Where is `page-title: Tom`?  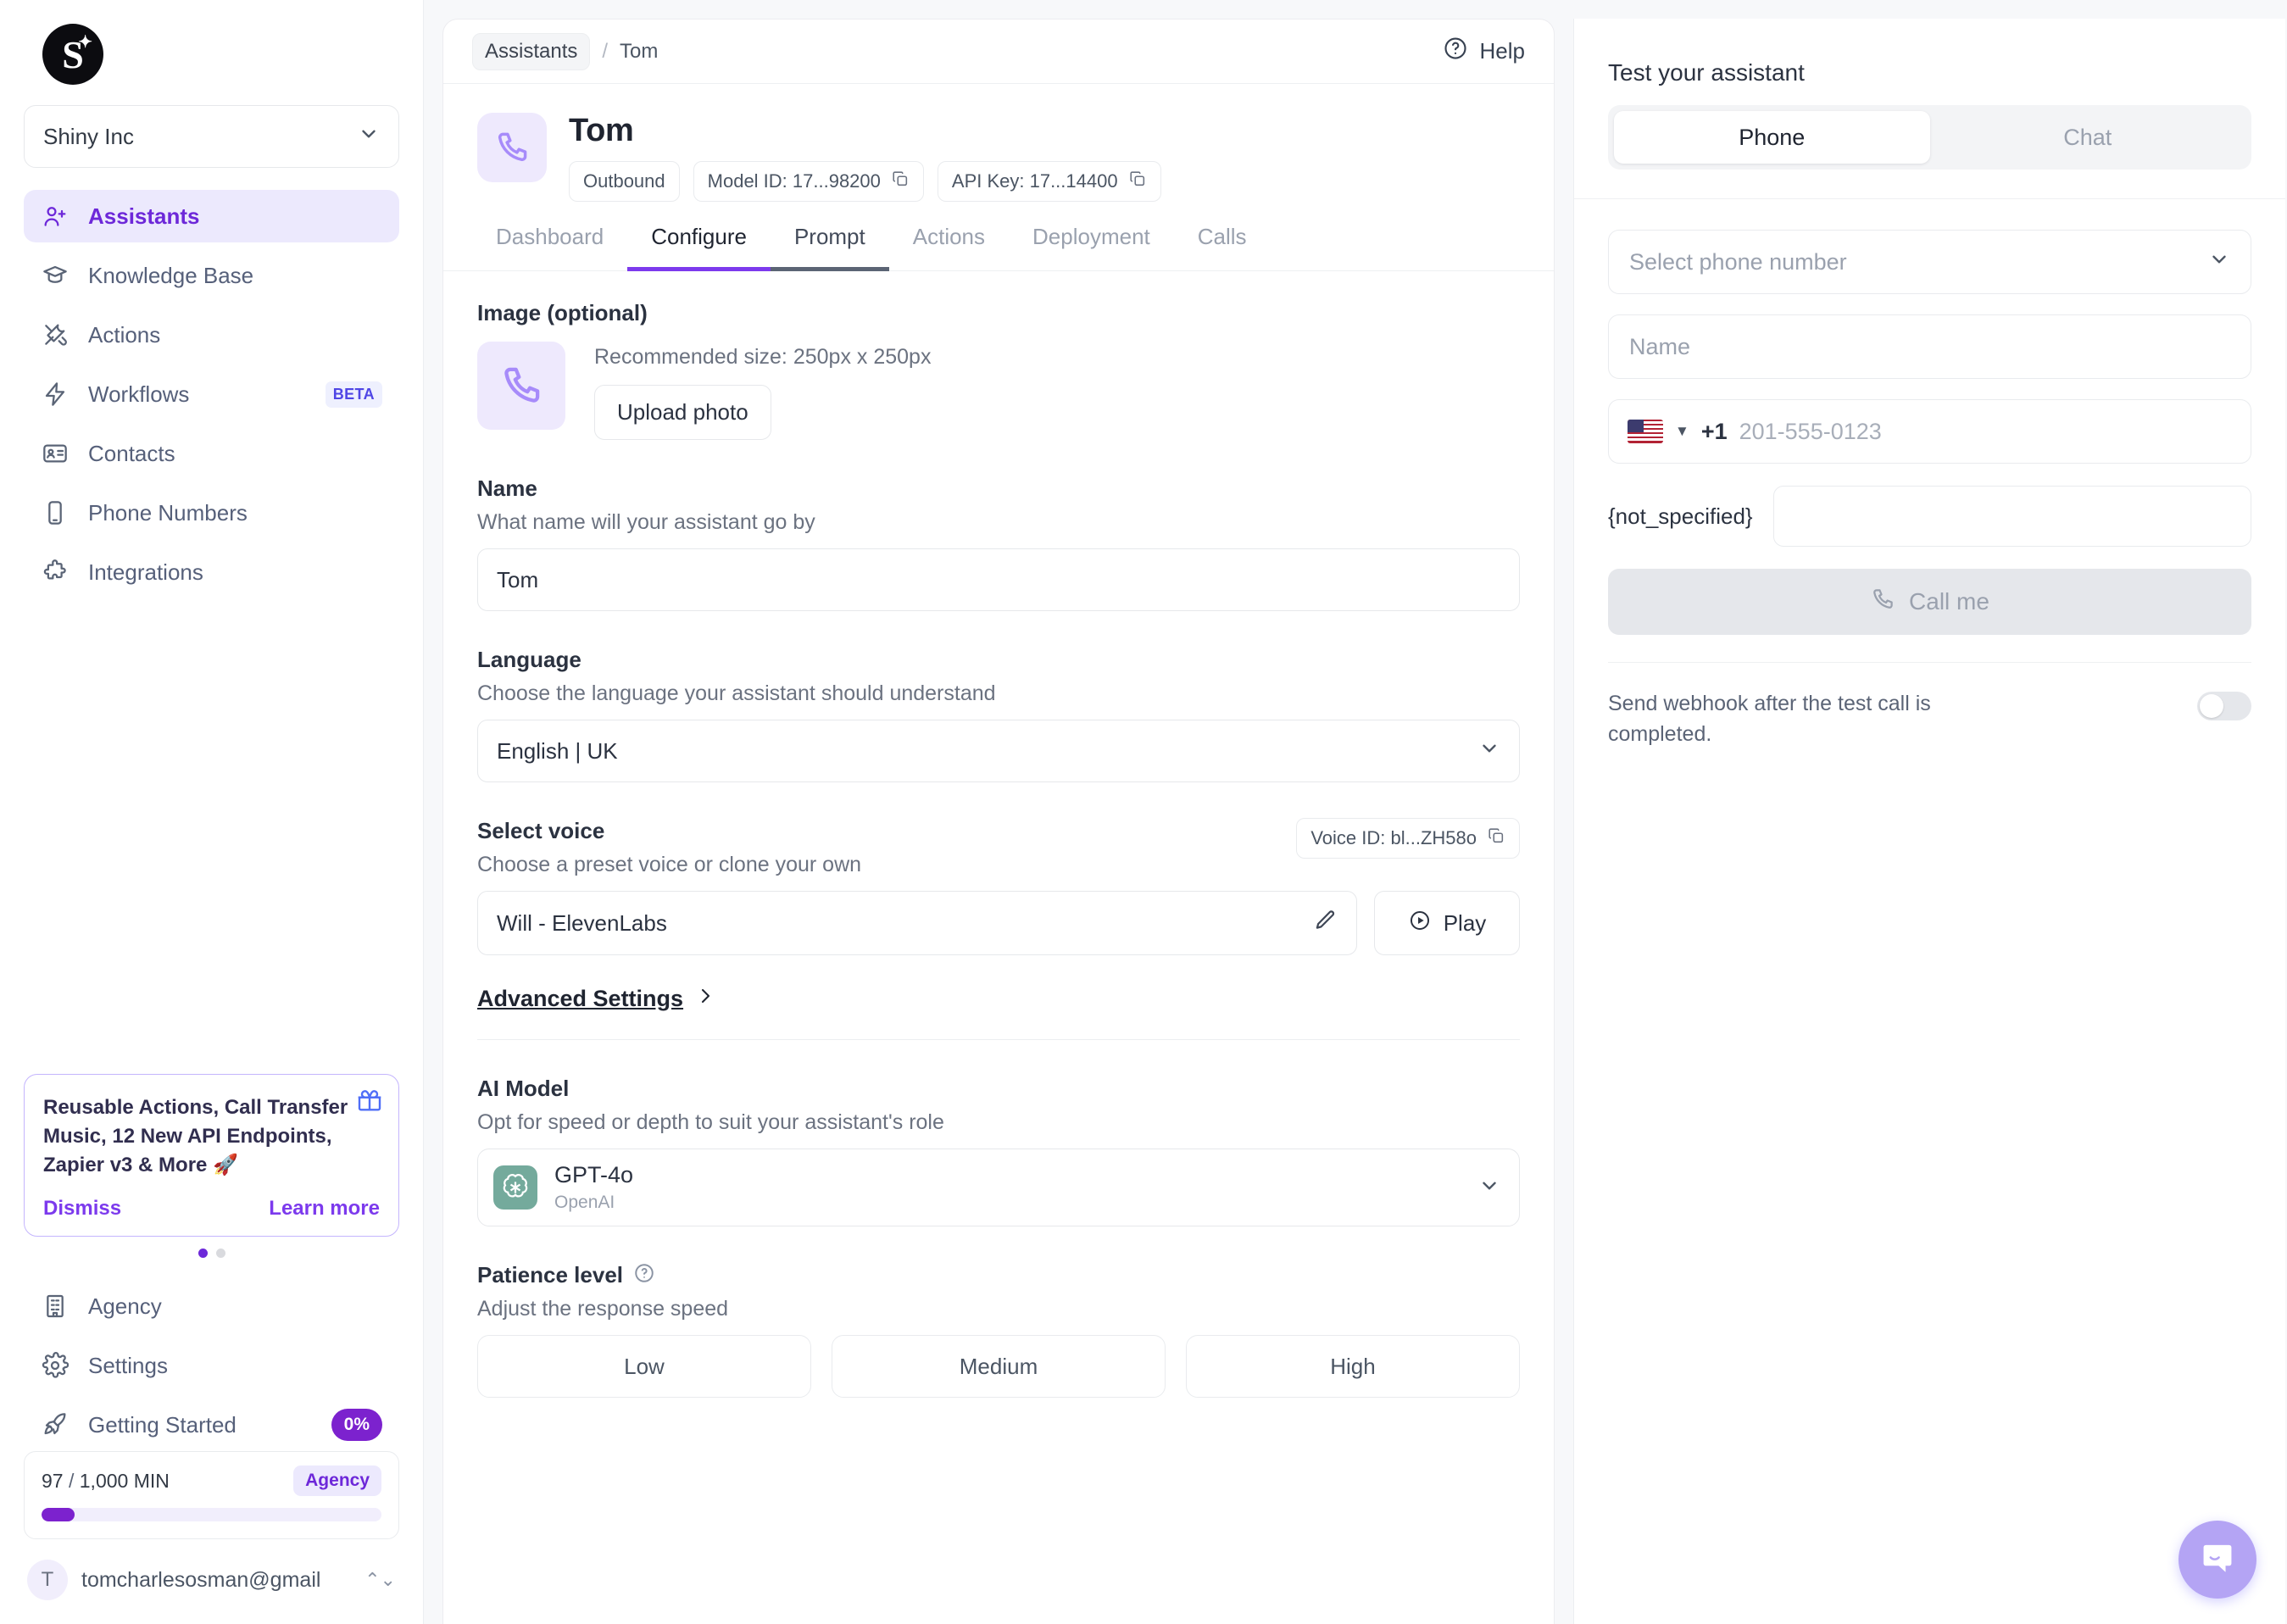
page-title: Tom is located at coordinates (602, 130).